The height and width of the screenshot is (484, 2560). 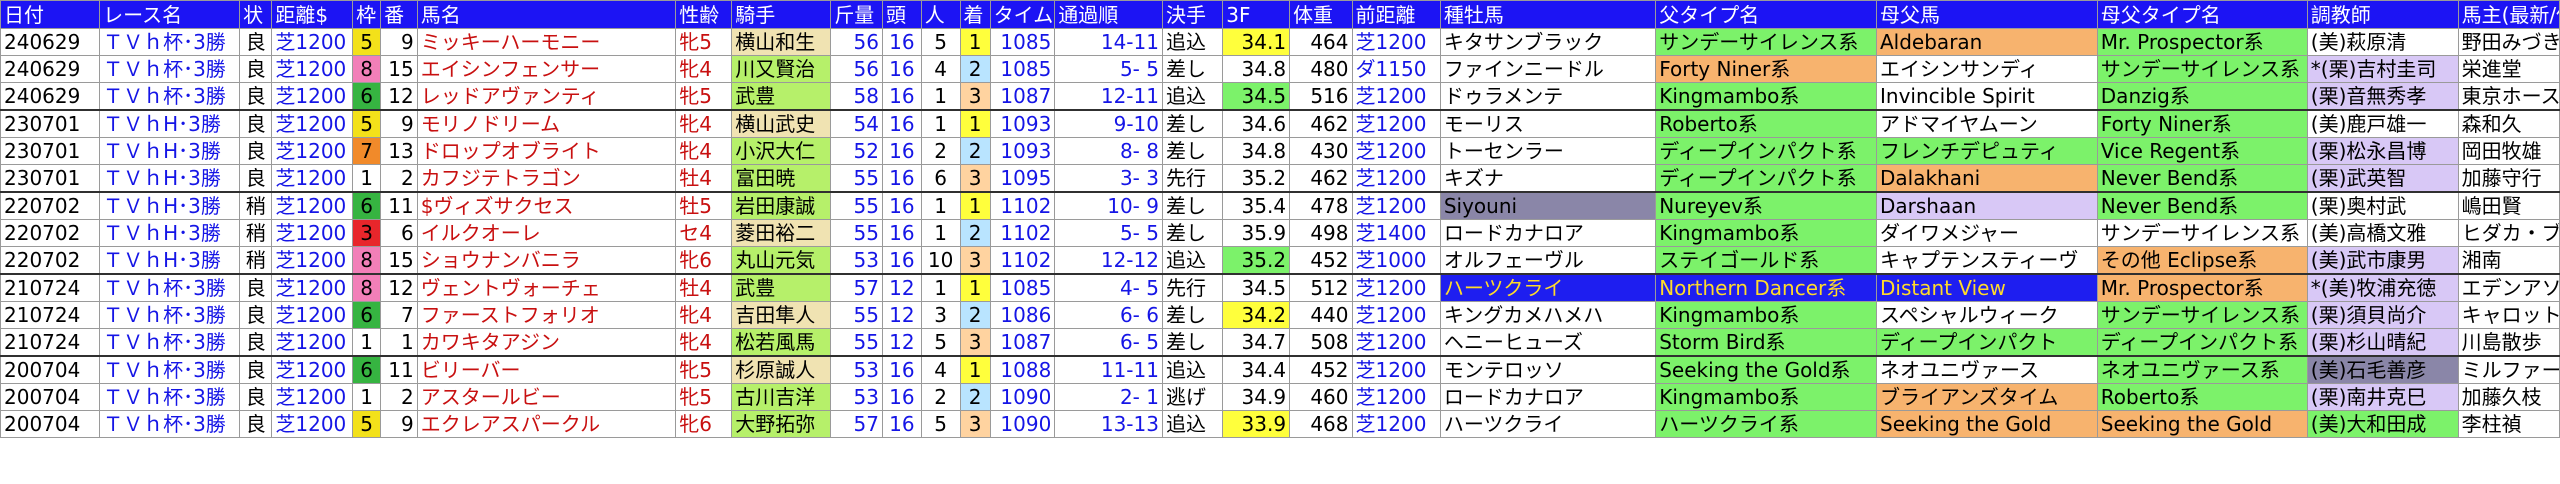 What do you see at coordinates (2508, 424) in the screenshot?
I see `owner-cell: 李柱禎` at bounding box center [2508, 424].